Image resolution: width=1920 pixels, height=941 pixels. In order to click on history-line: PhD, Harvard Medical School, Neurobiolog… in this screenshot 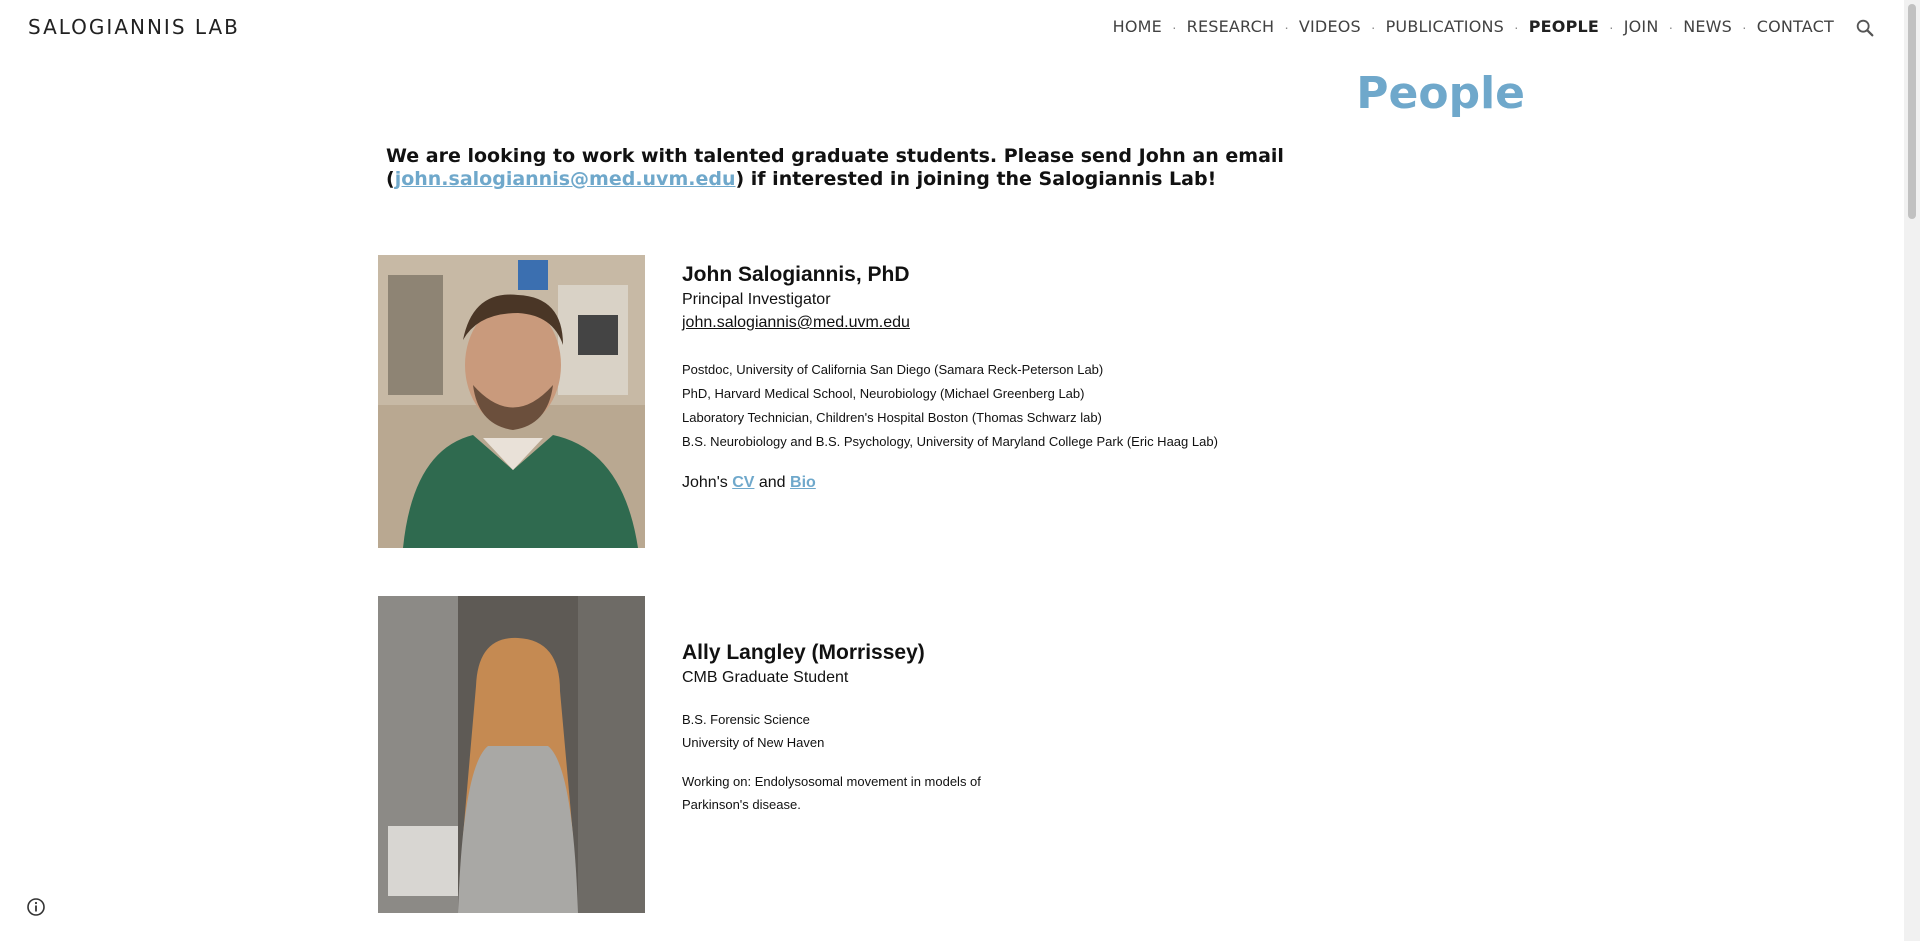, I will do `click(883, 393)`.